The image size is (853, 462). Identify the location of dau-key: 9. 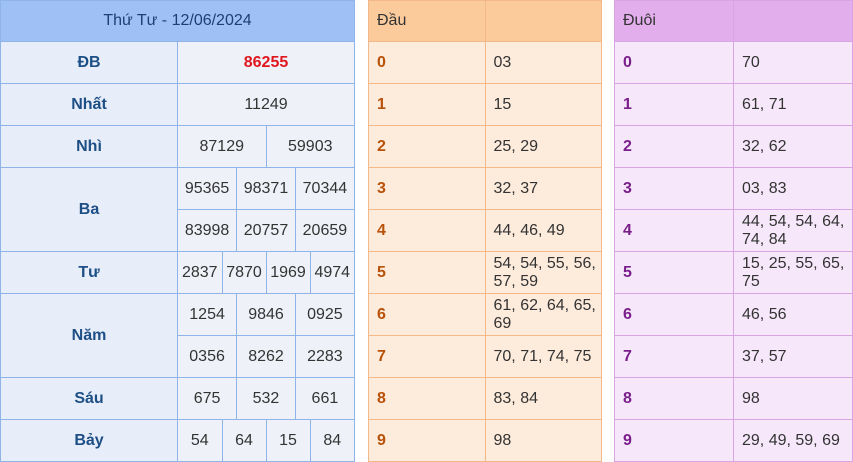
(427, 440).